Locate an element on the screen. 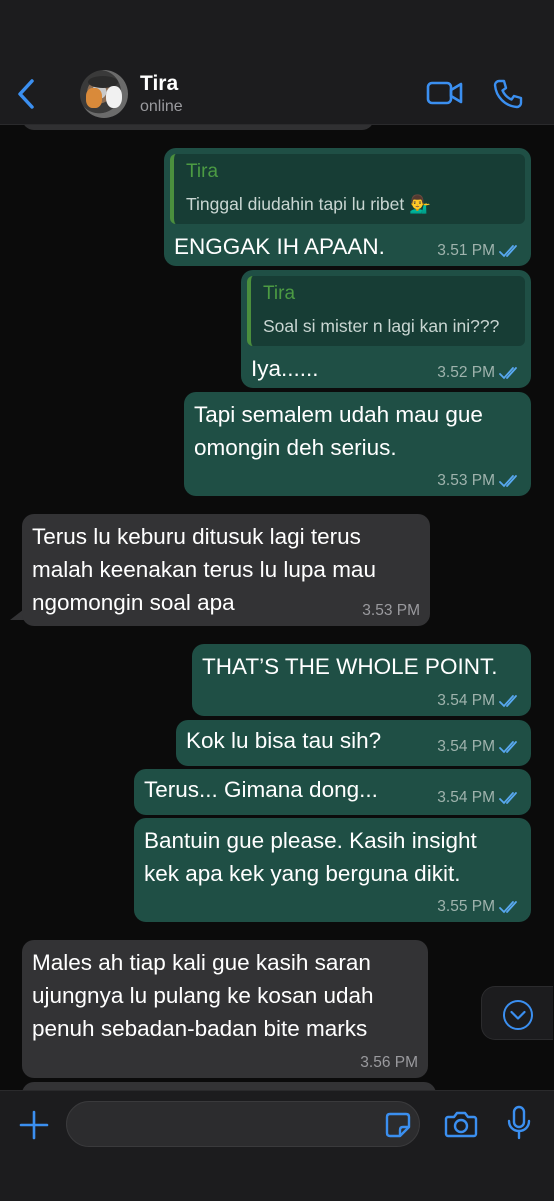 The image size is (554, 1201). cut-off-message is located at coordinates (229, 1086).